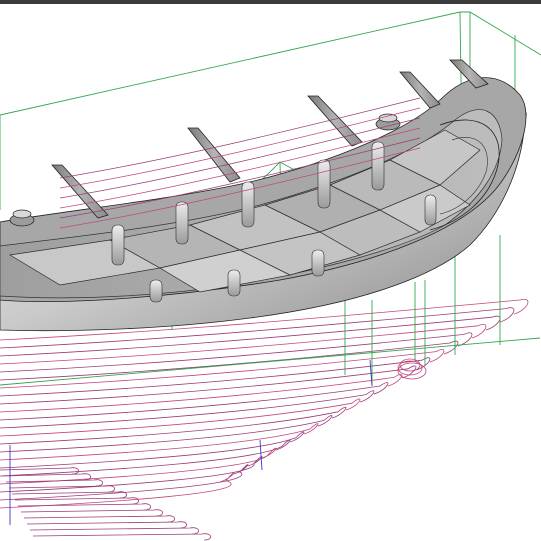 The height and width of the screenshot is (541, 541). Describe the element at coordinates (194, 401) in the screenshot. I see `toolpath-contour` at that location.